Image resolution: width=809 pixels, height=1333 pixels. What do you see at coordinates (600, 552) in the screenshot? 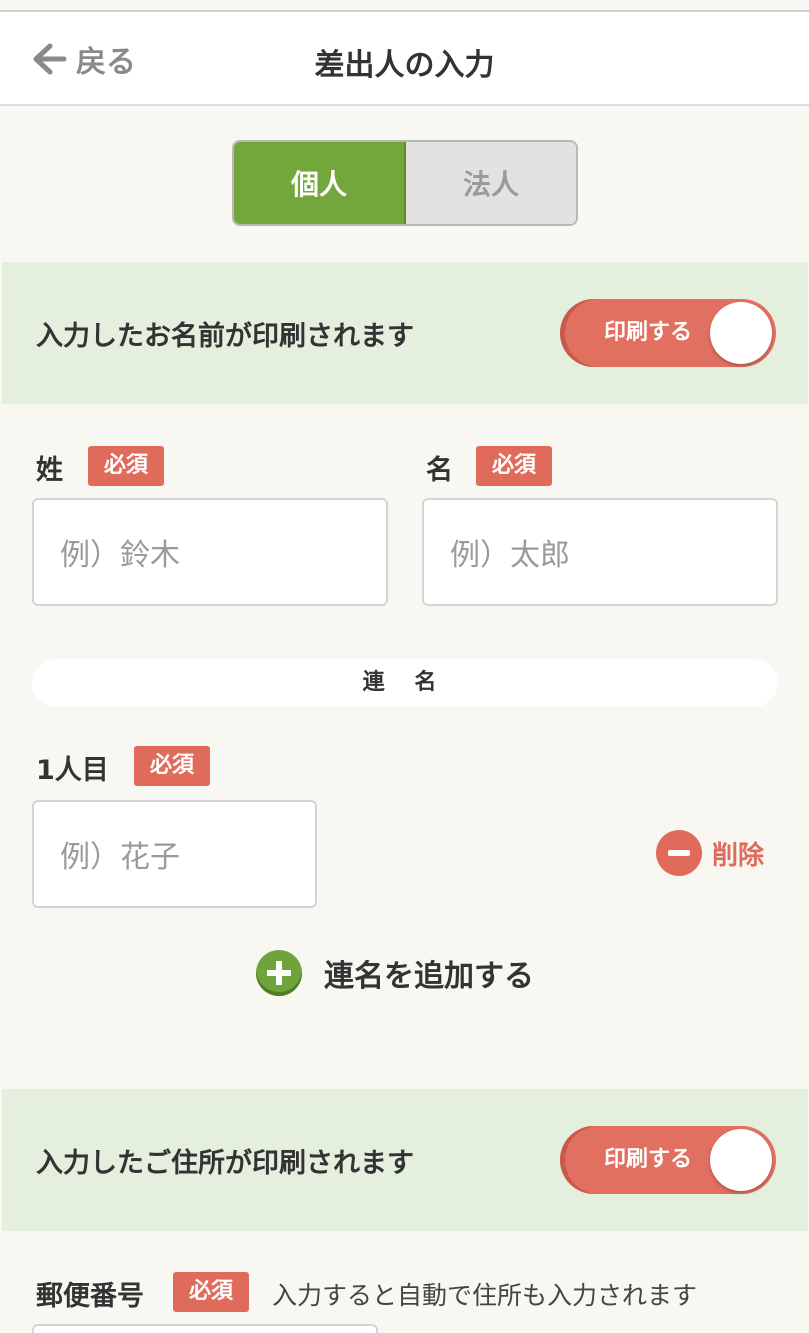
I see `first-name-input: 例）太郎` at bounding box center [600, 552].